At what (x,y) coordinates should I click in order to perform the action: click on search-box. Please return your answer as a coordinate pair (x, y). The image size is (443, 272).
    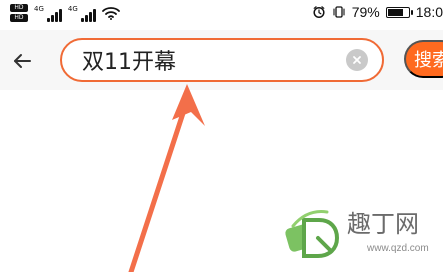
    Looking at the image, I should click on (222, 60).